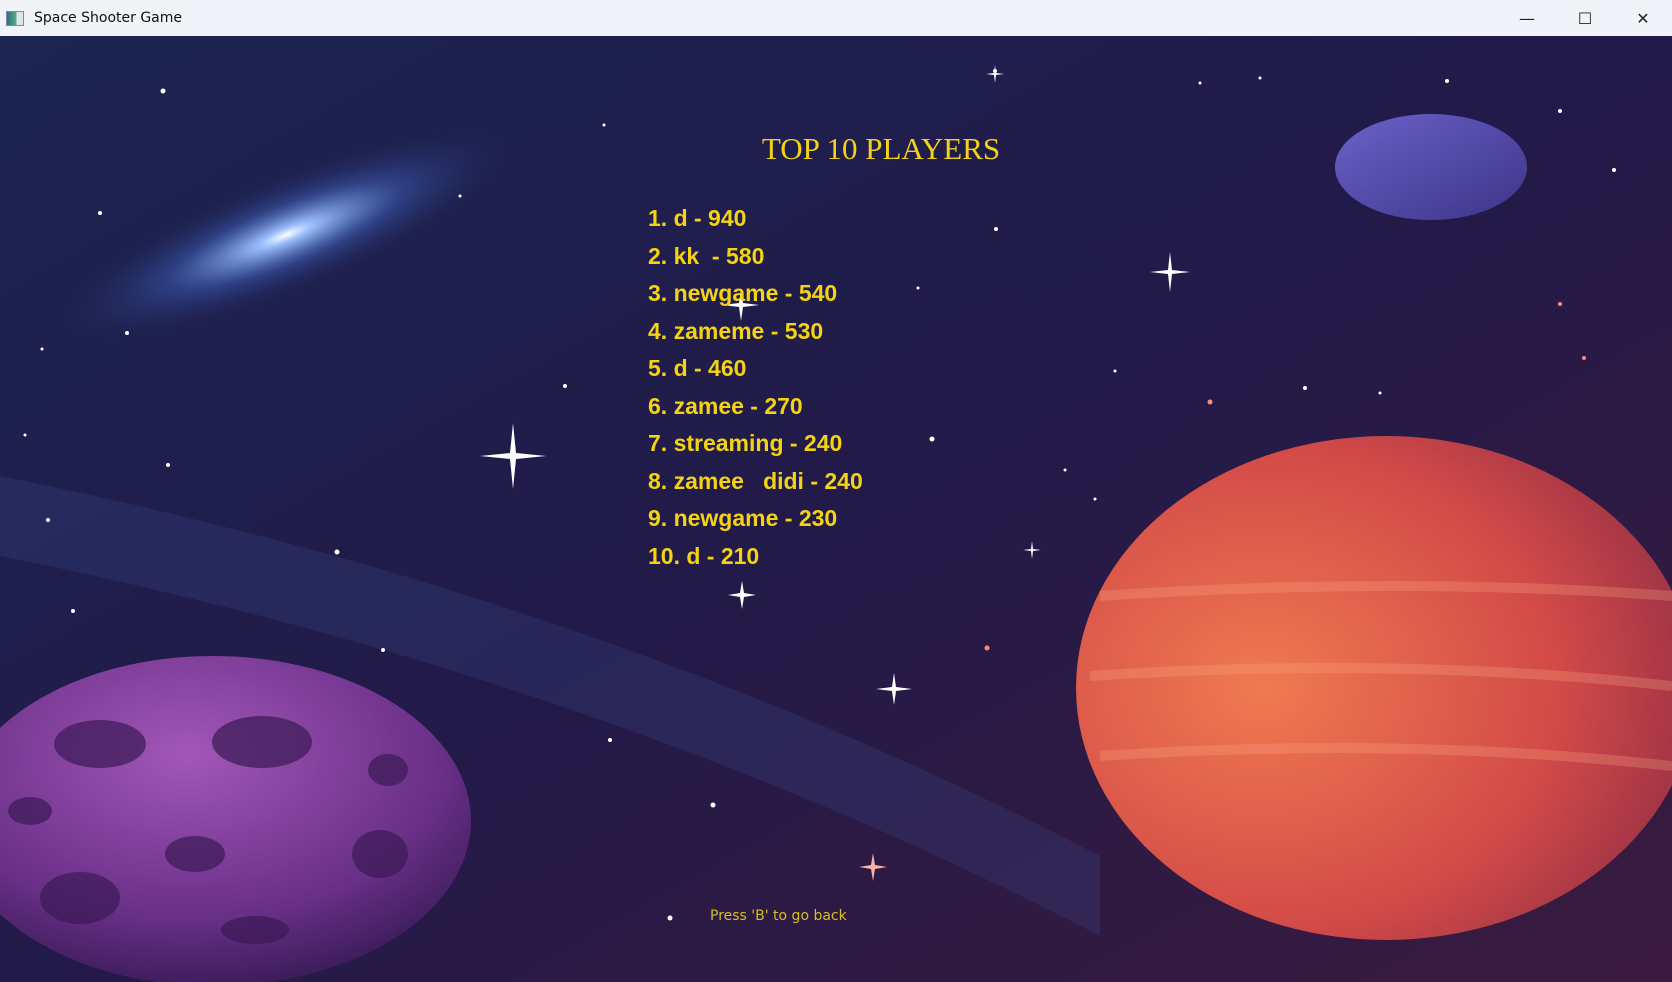 This screenshot has height=982, width=1672. What do you see at coordinates (15, 18) in the screenshot?
I see `app-icon` at bounding box center [15, 18].